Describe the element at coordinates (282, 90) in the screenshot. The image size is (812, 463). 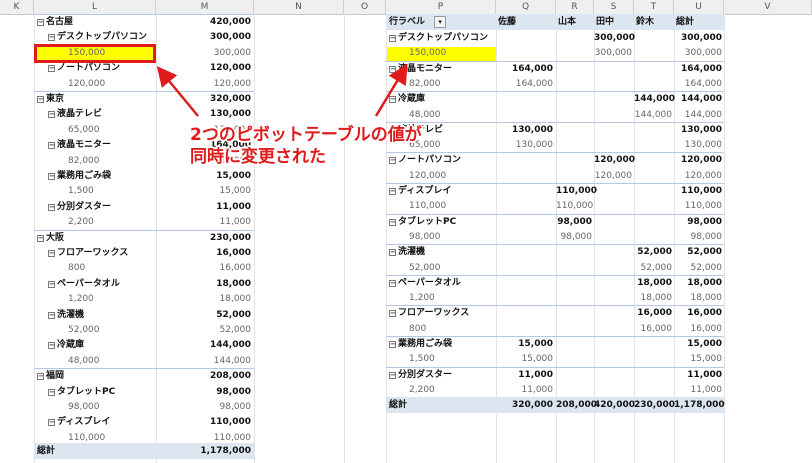
I see `annotation-arrows` at that location.